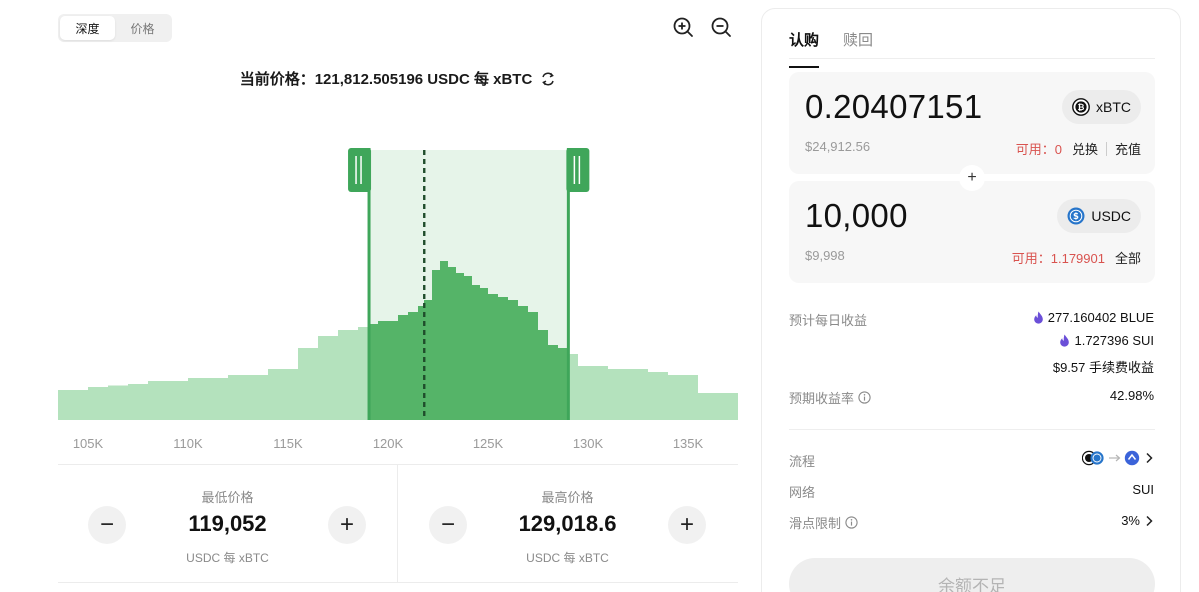 This screenshot has height=592, width=1199. I want to click on route-icons, so click(1111, 458).